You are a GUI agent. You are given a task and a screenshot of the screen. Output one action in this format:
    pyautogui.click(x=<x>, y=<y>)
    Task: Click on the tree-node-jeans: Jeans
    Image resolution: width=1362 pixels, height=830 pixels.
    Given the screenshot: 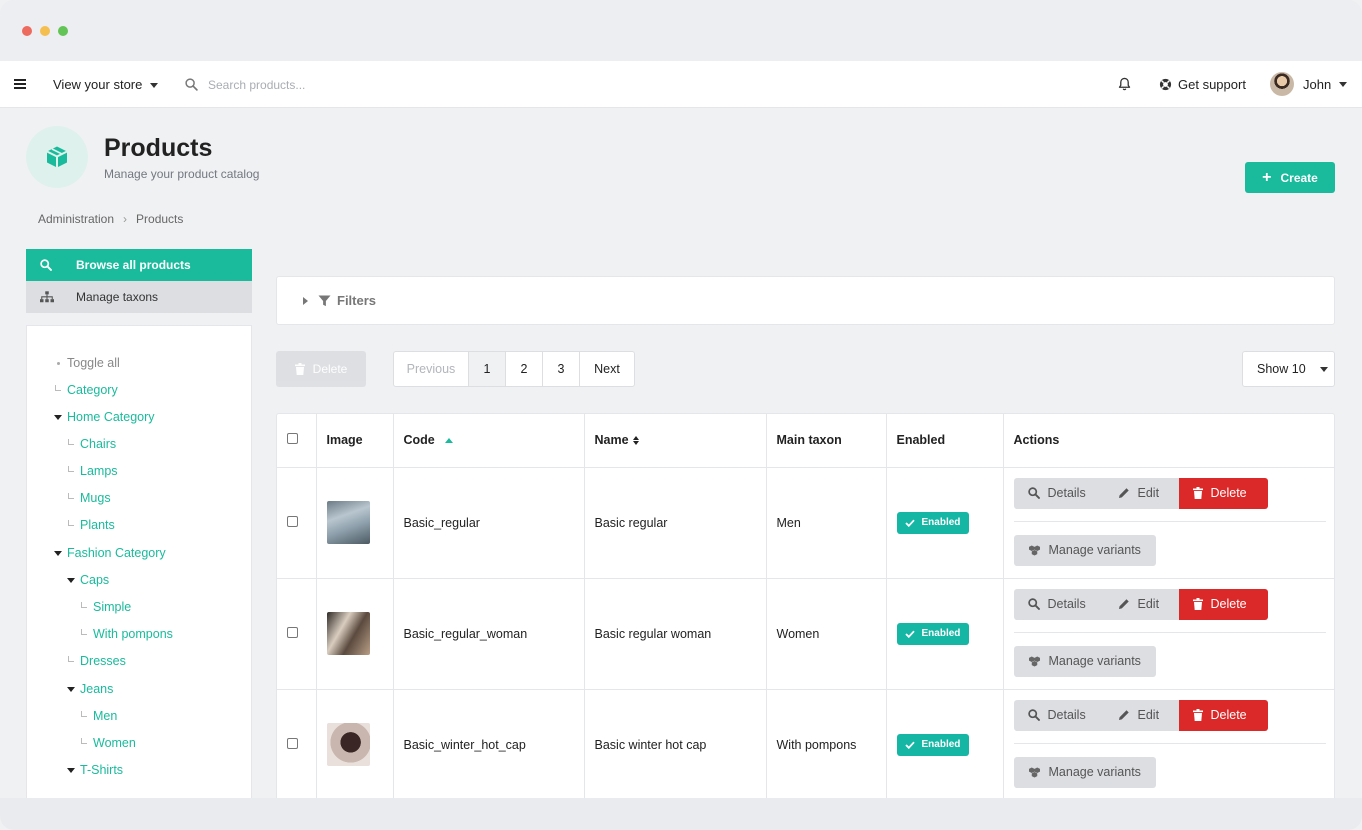 What is the action you would take?
    pyautogui.click(x=88, y=689)
    